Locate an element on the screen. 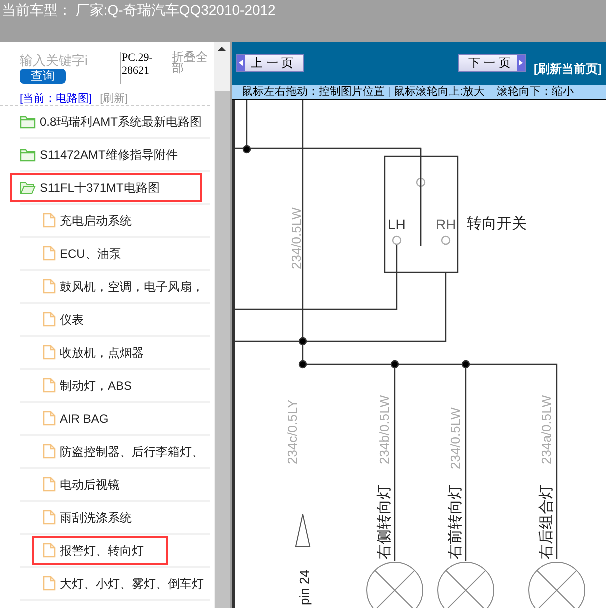 This screenshot has width=606, height=608. lamp-label: 右后组合灯 is located at coordinates (546, 522).